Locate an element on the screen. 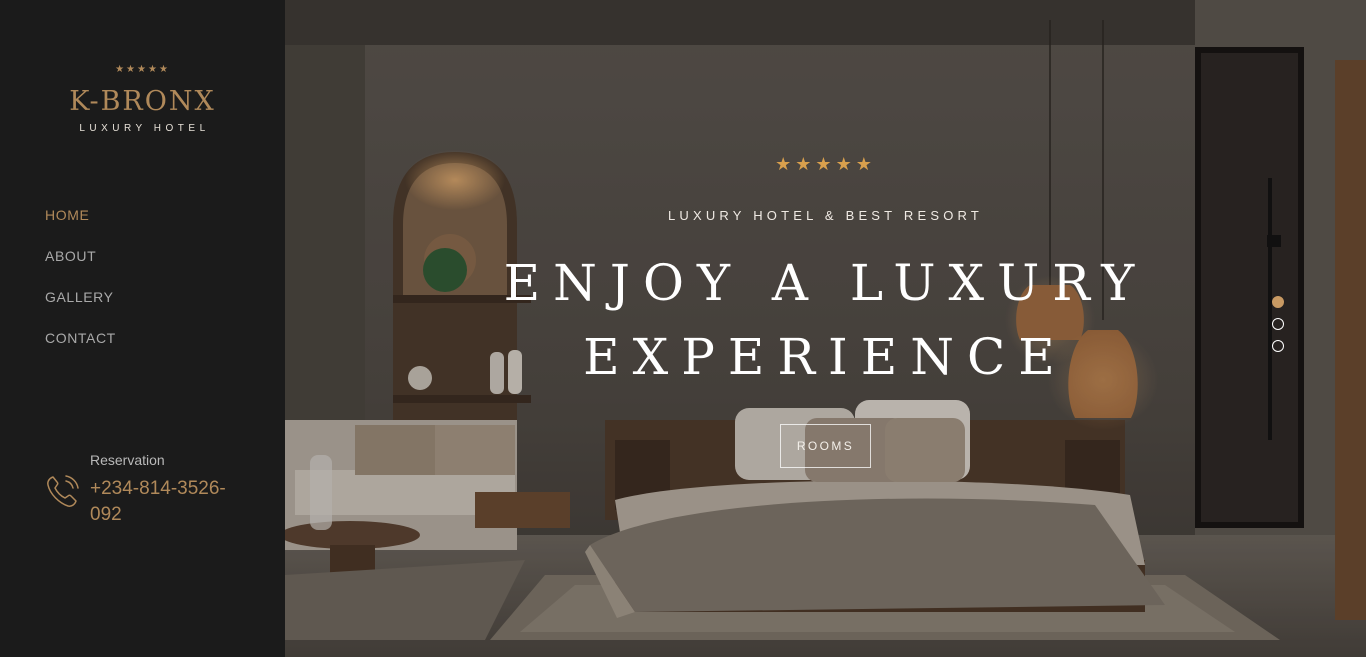 This screenshot has width=1366, height=657. nav-link-contact: CONTACT is located at coordinates (80, 338).